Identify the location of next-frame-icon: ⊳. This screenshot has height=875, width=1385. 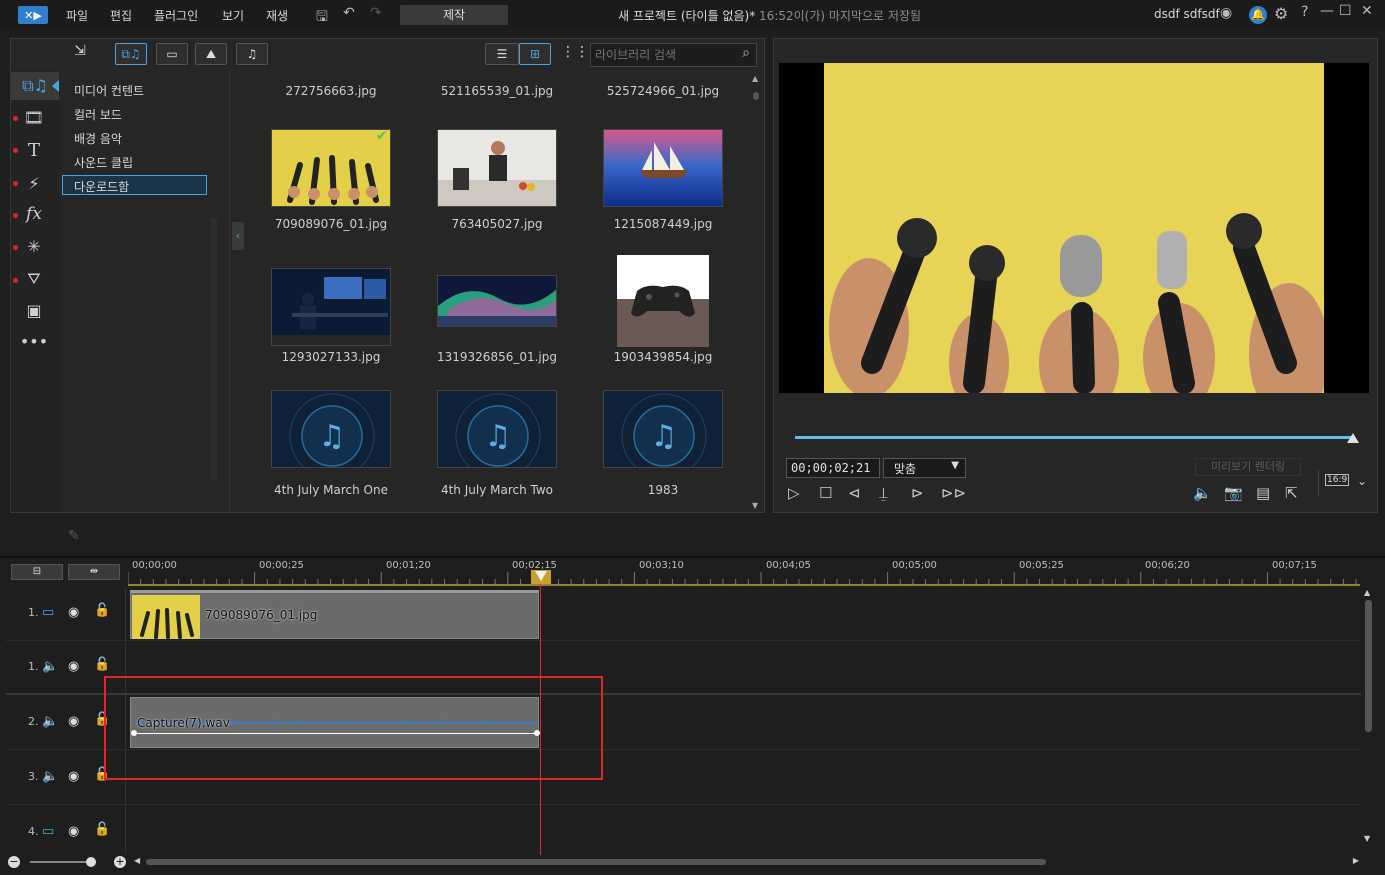
(917, 493).